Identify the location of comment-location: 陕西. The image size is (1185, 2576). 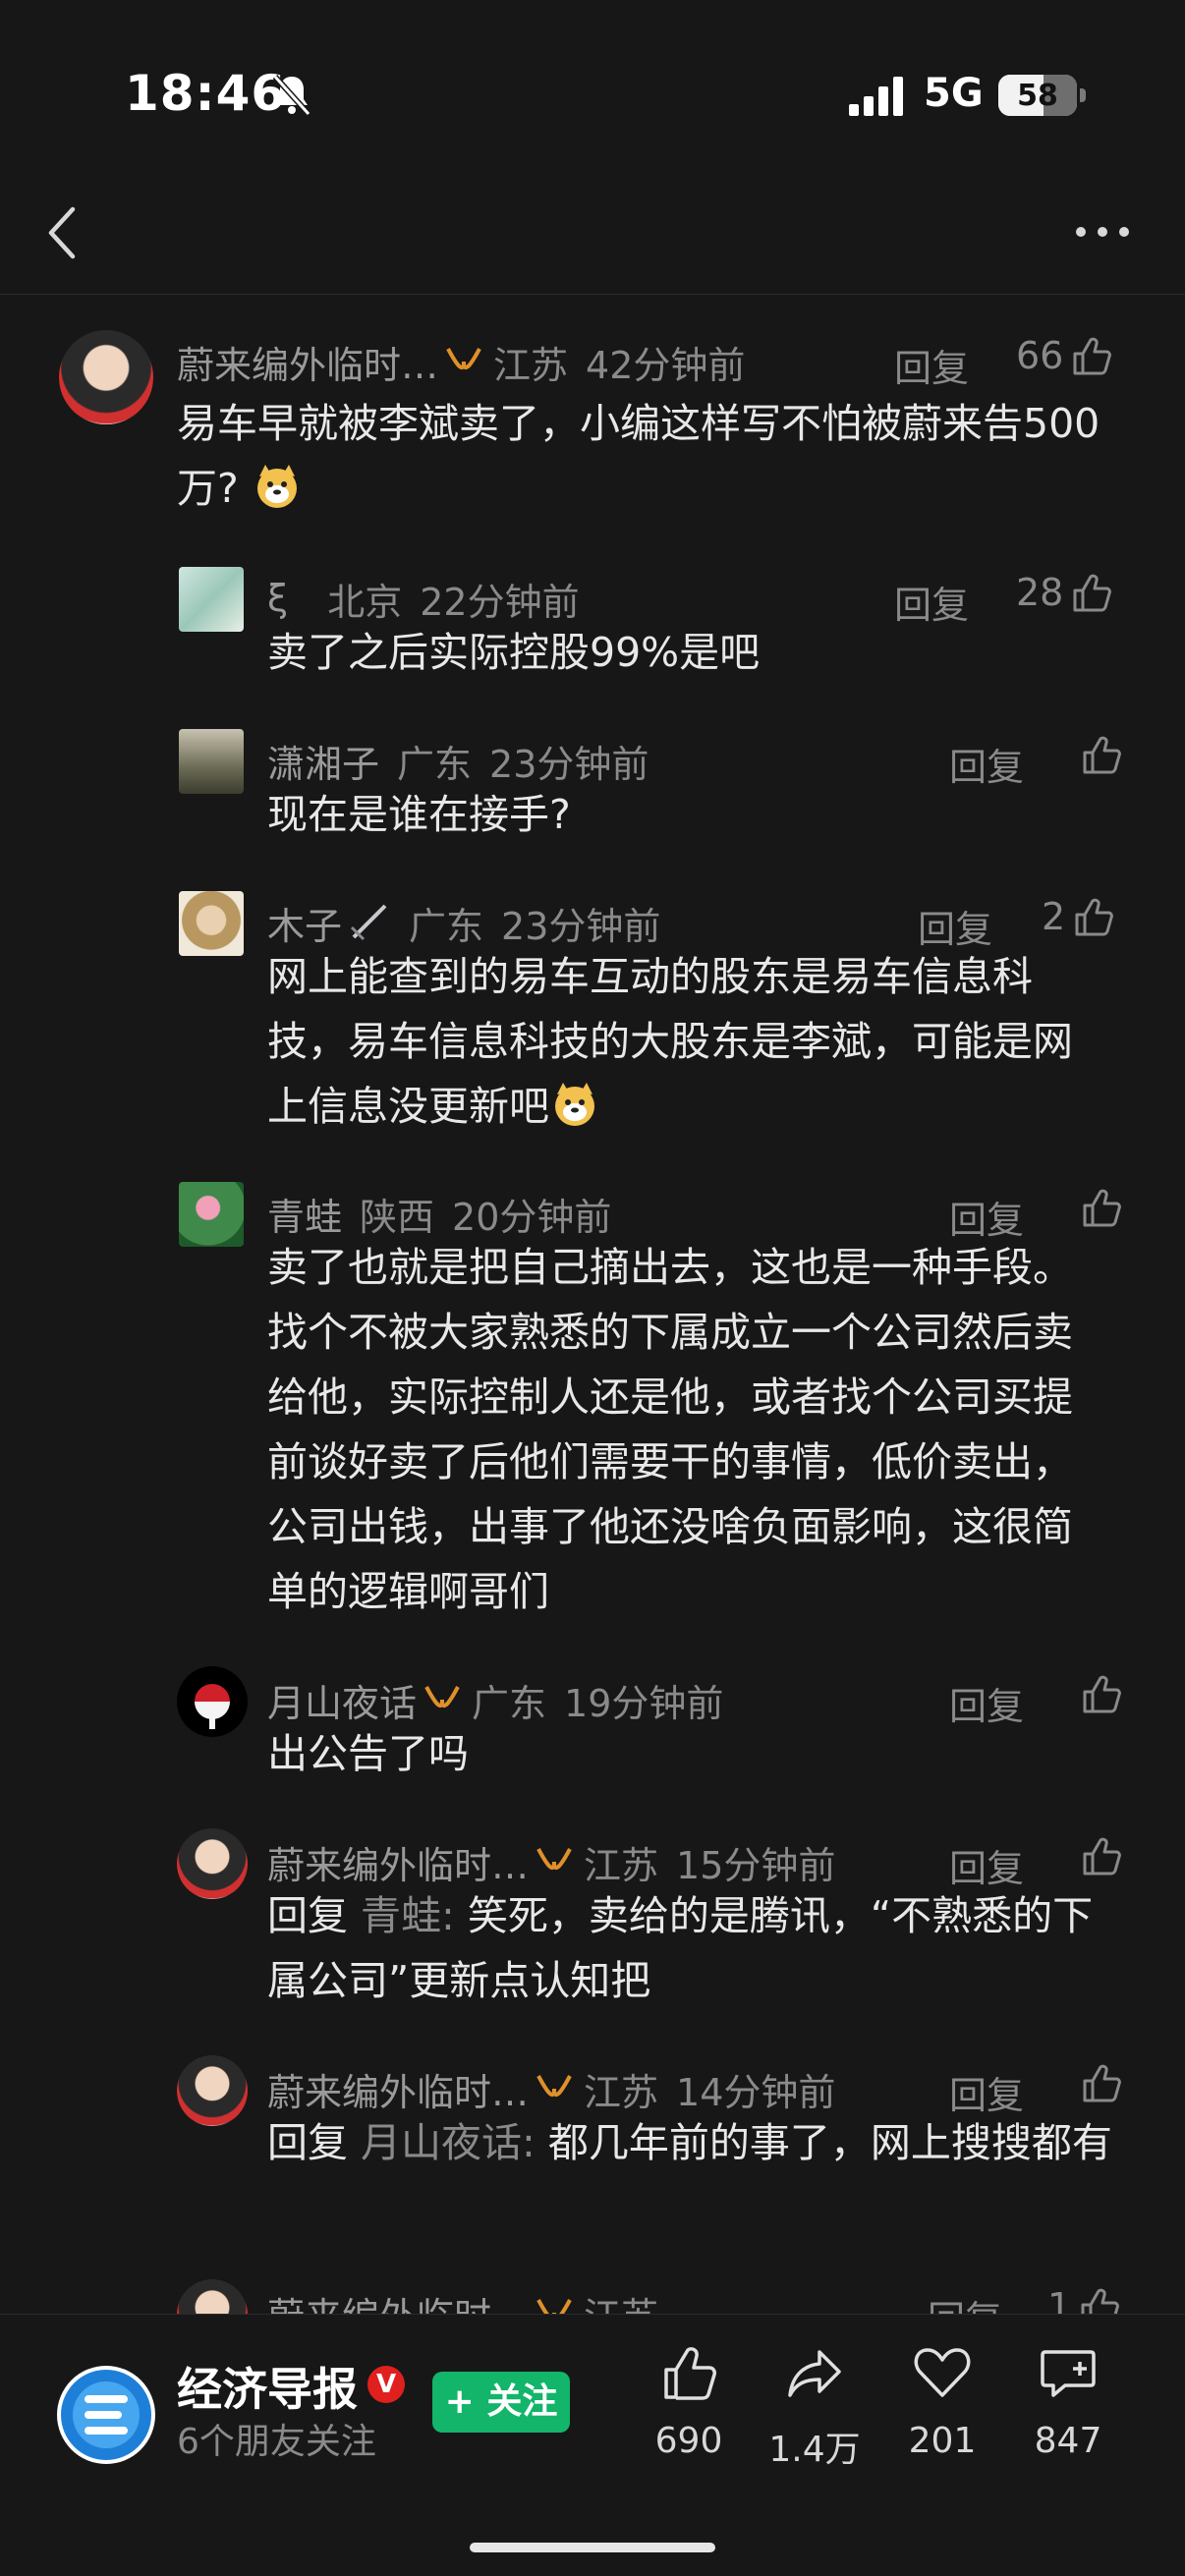
(398, 1217).